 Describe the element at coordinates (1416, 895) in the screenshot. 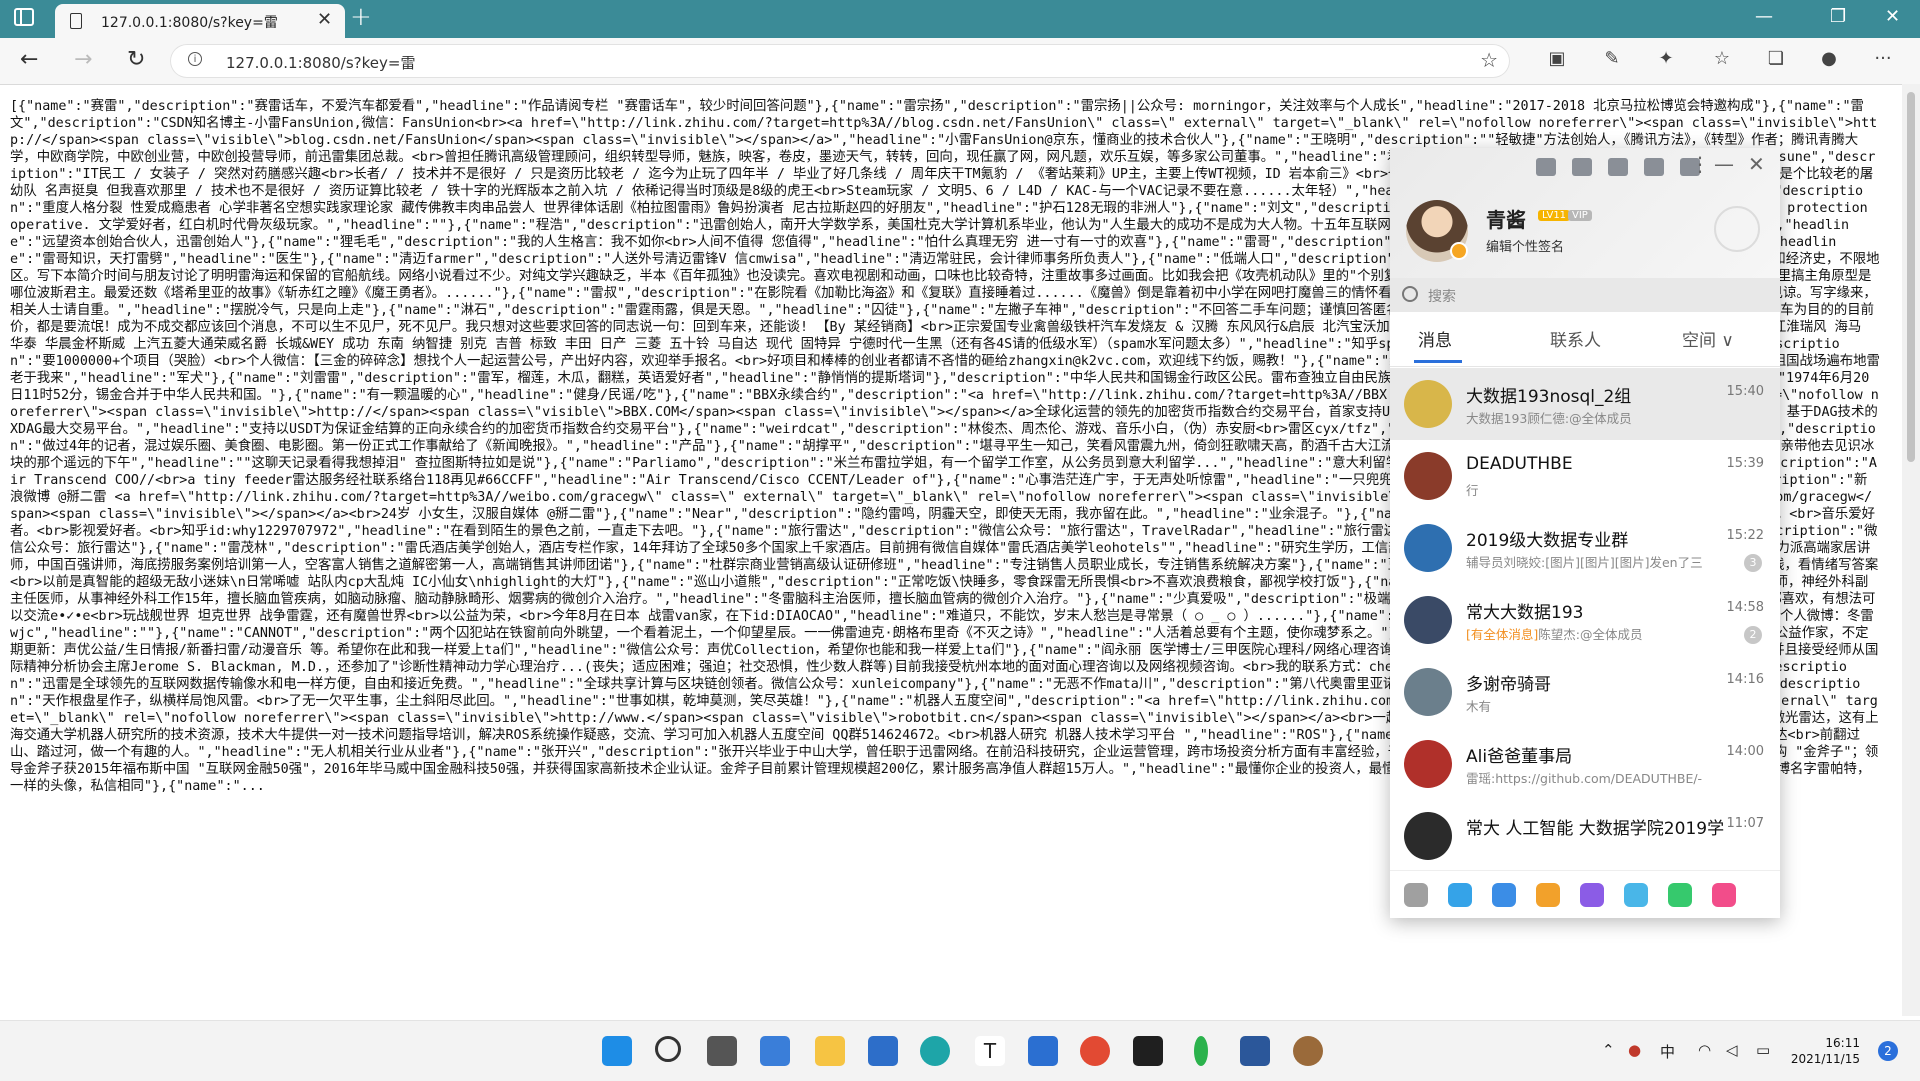

I see `main-menu-icon` at that location.